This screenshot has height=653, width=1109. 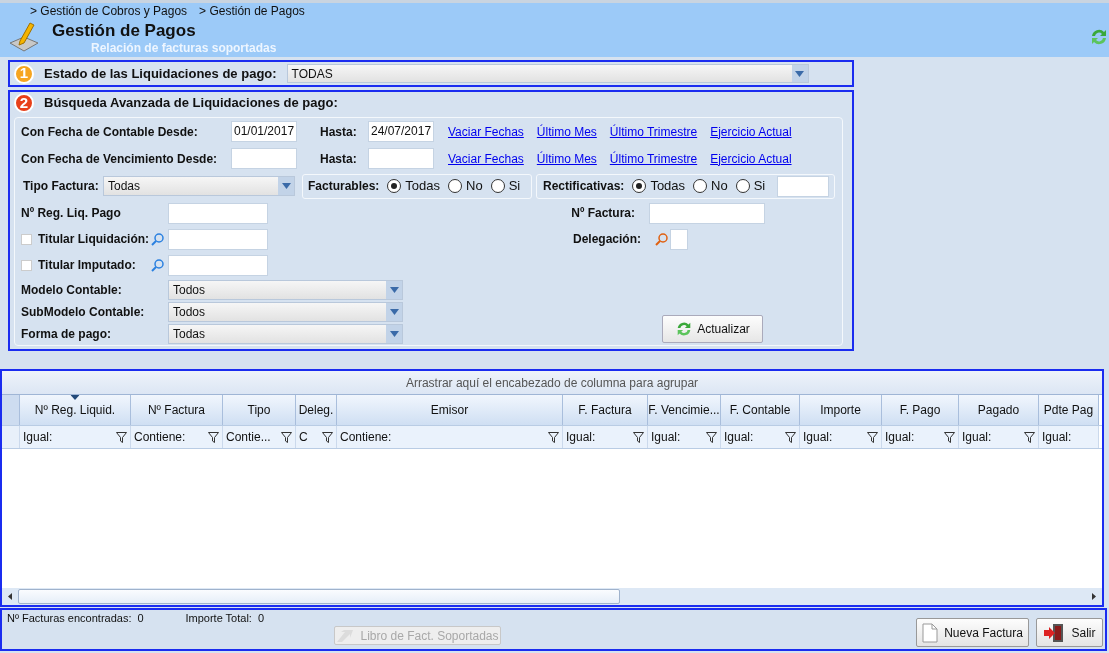 What do you see at coordinates (61, 186) in the screenshot?
I see `field-label: Tipo Factura:` at bounding box center [61, 186].